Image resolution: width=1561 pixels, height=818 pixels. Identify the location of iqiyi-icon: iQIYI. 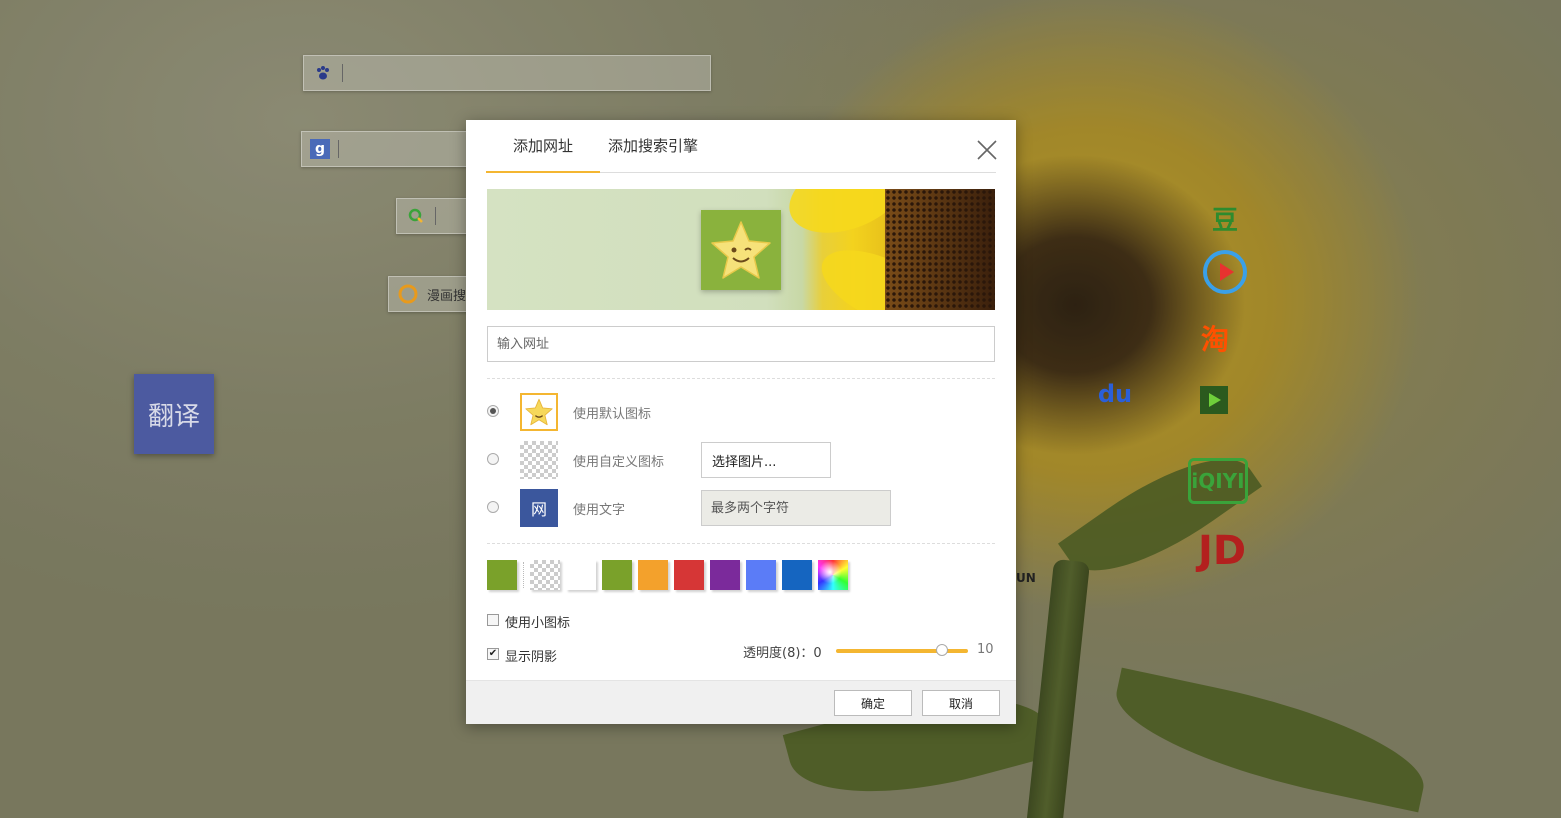
(1218, 481).